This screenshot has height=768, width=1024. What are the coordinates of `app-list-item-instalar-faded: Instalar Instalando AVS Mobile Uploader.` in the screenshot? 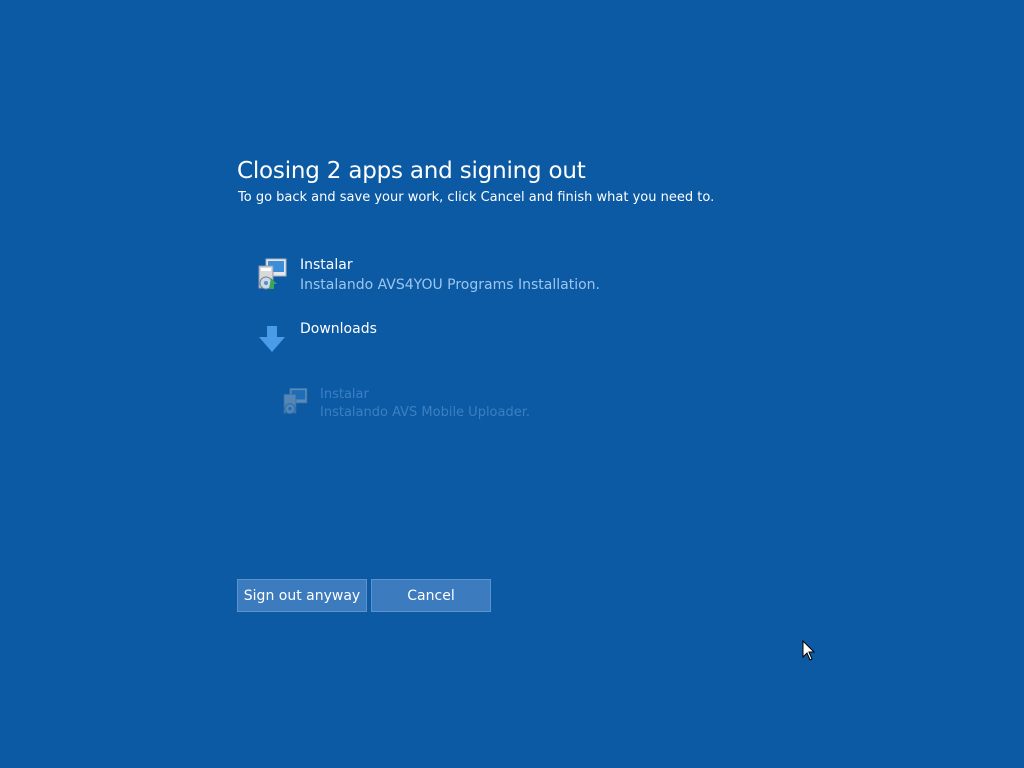 It's located at (480, 405).